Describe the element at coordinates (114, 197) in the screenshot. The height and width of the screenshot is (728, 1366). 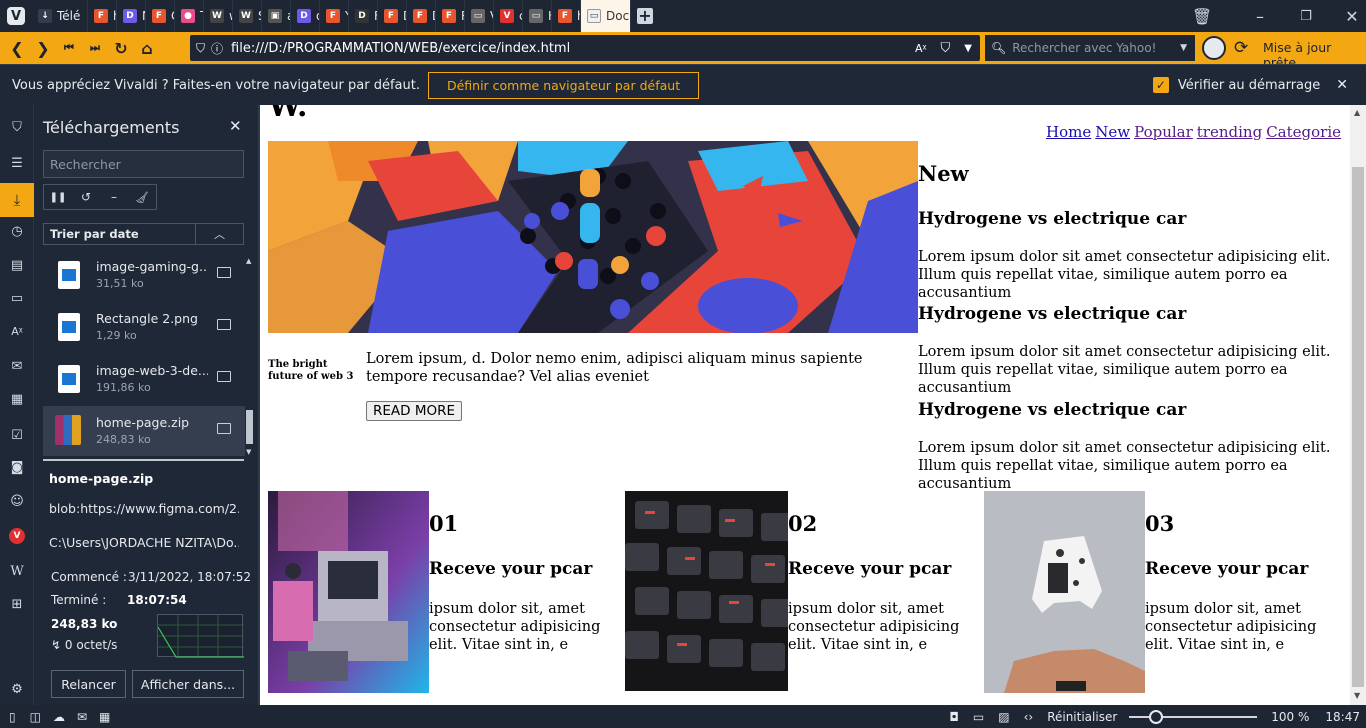
I see `remove-icon: –` at that location.